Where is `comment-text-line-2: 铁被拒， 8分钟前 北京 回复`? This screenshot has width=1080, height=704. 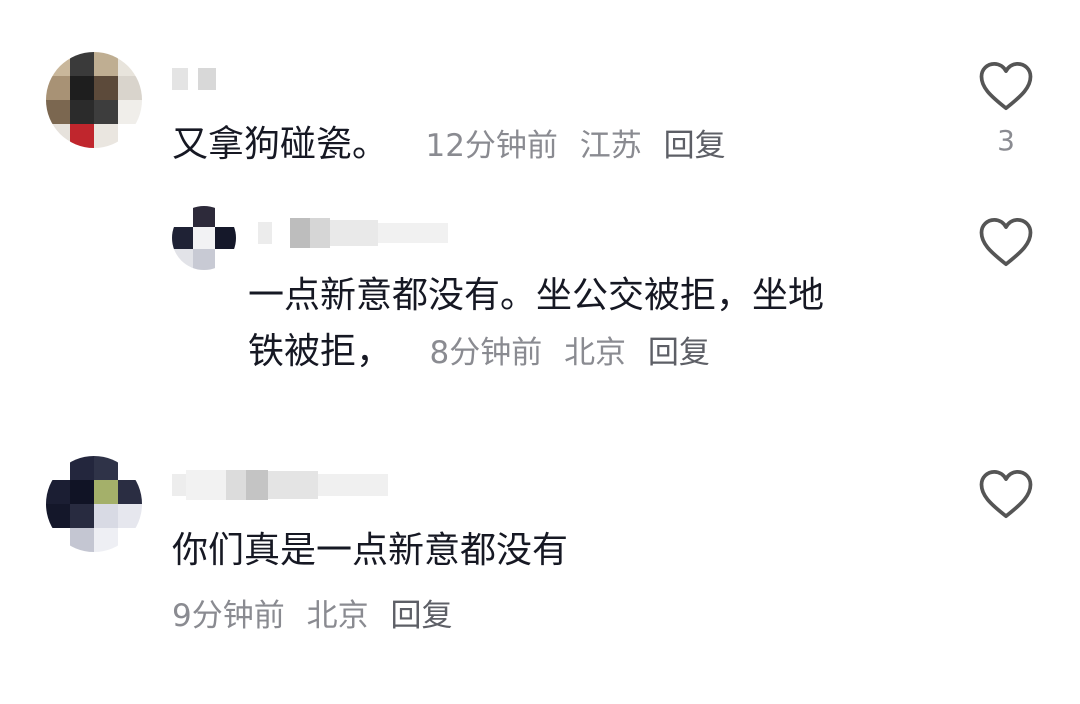 comment-text-line-2: 铁被拒， 8分钟前 北京 回复 is located at coordinates (536, 352).